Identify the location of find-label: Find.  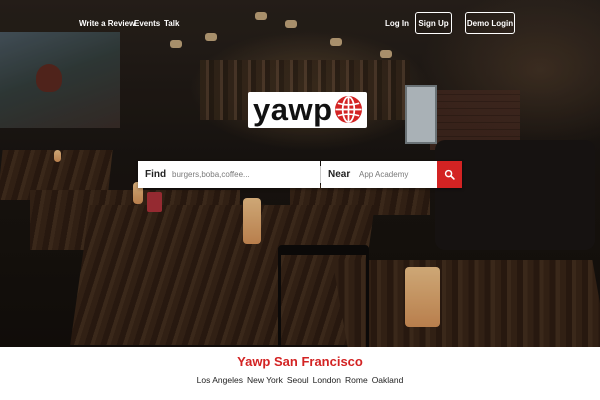
(153, 174).